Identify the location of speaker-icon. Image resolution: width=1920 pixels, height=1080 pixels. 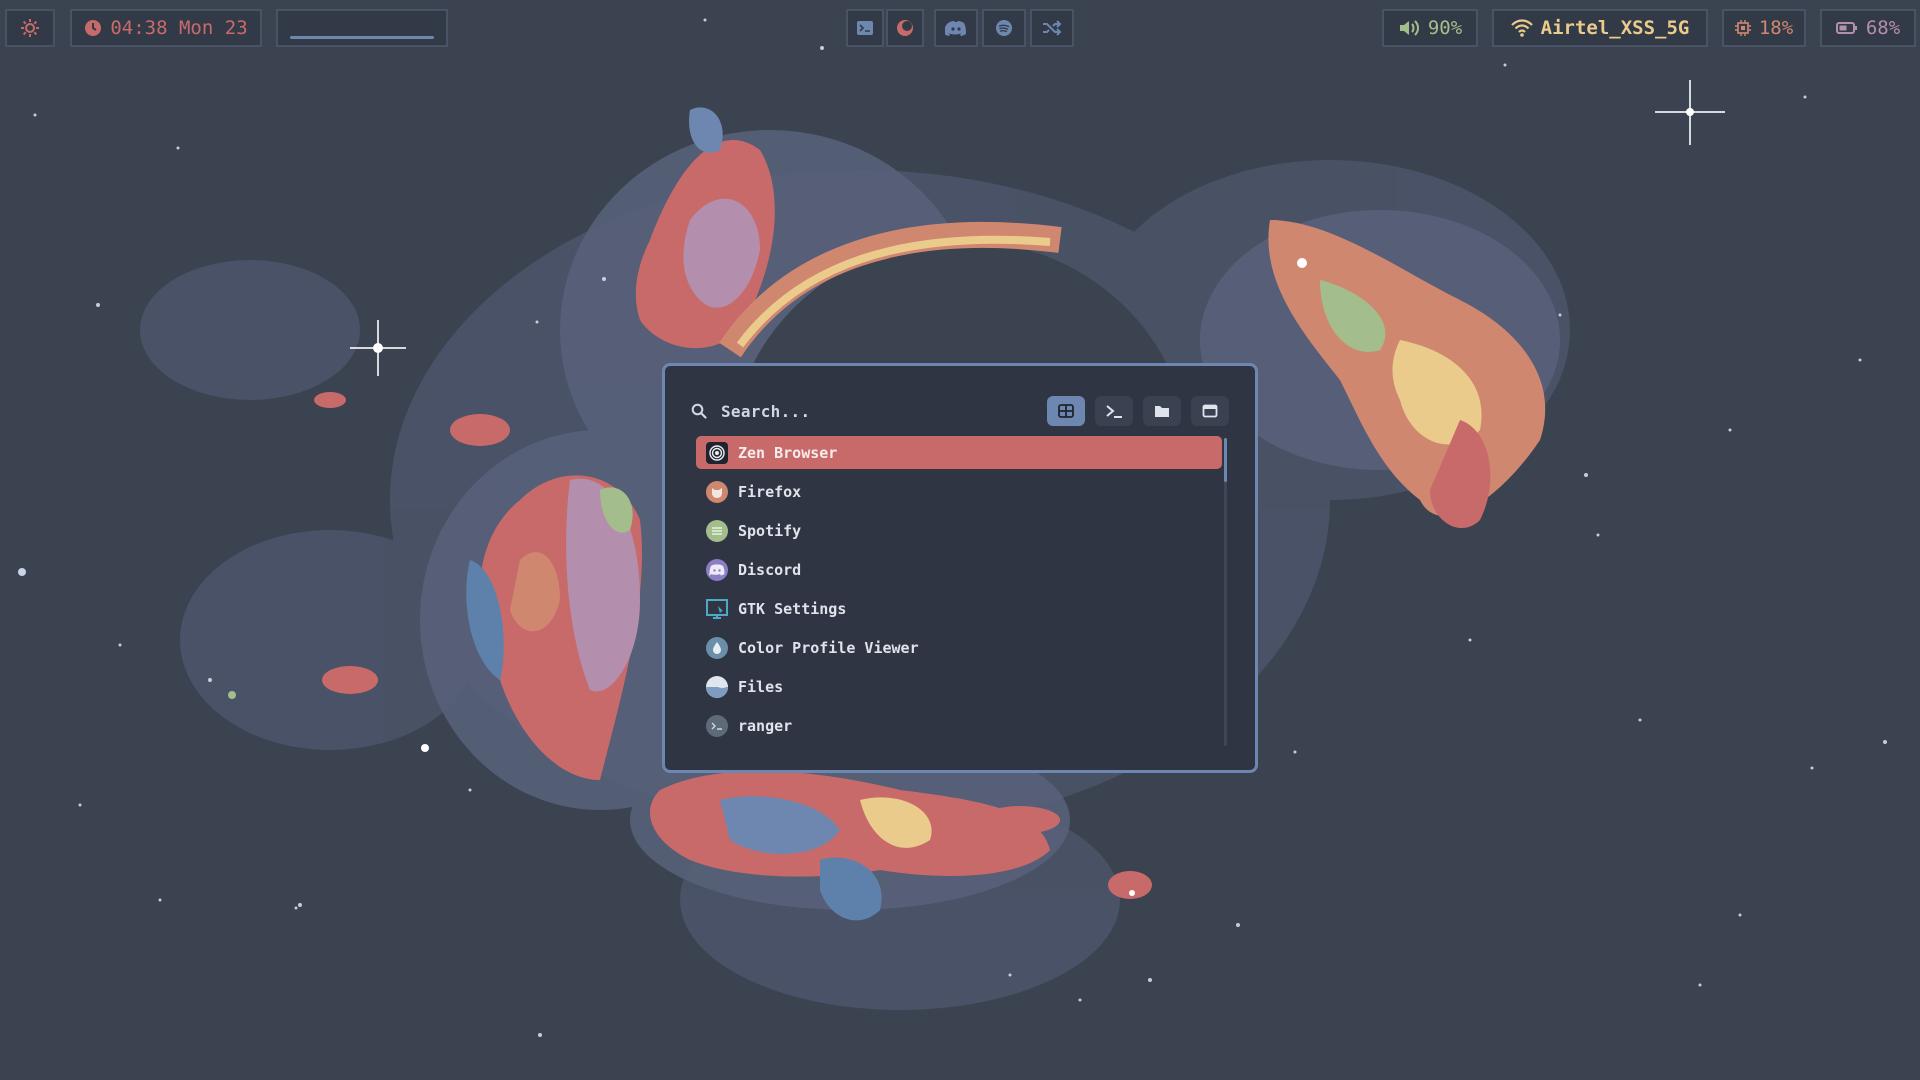
(1409, 28).